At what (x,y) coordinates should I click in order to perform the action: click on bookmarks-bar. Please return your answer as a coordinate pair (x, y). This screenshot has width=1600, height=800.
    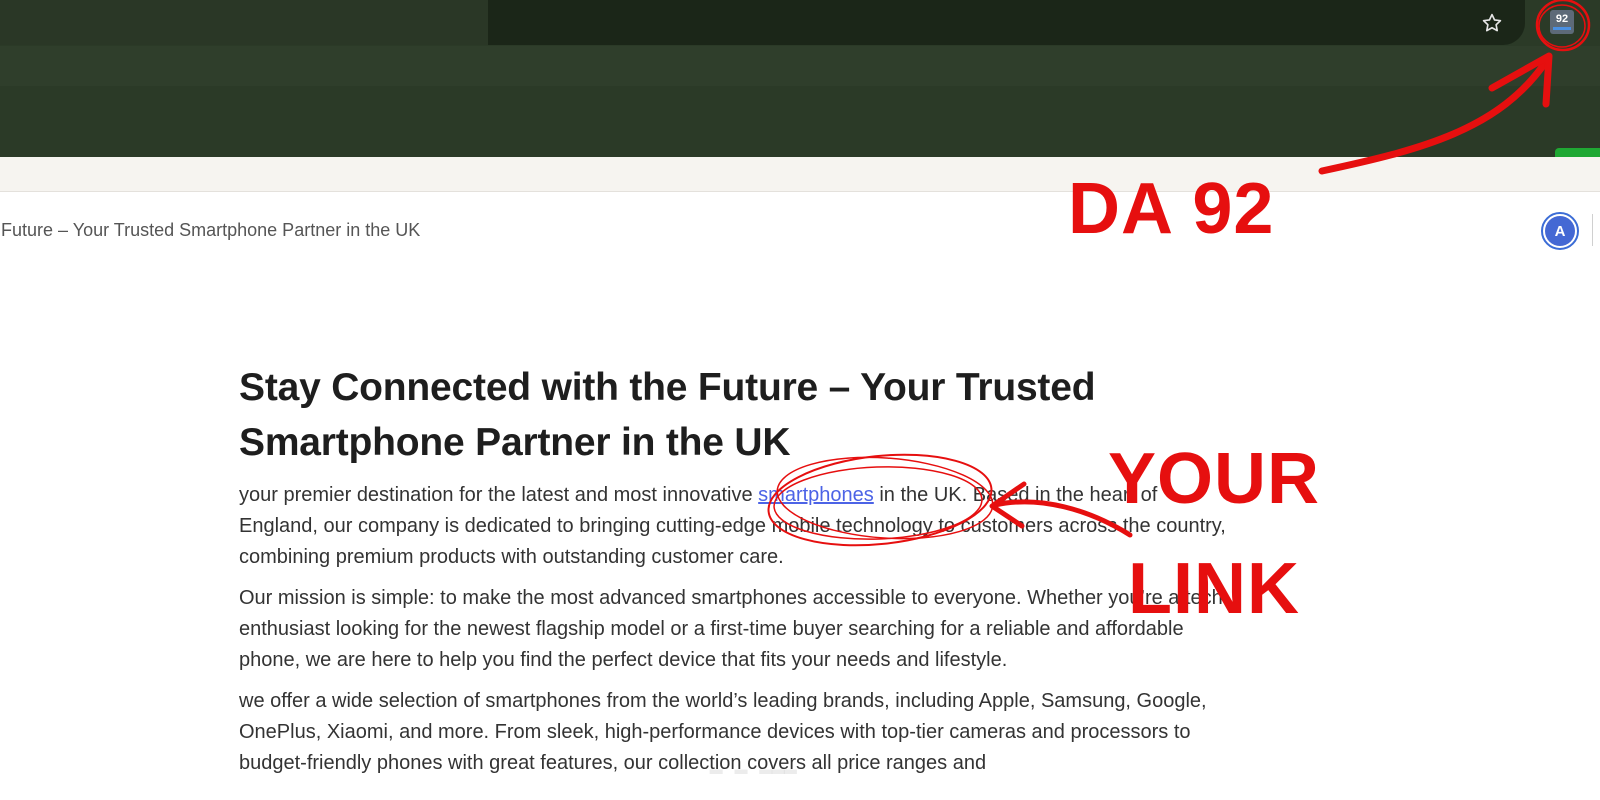
    Looking at the image, I should click on (800, 66).